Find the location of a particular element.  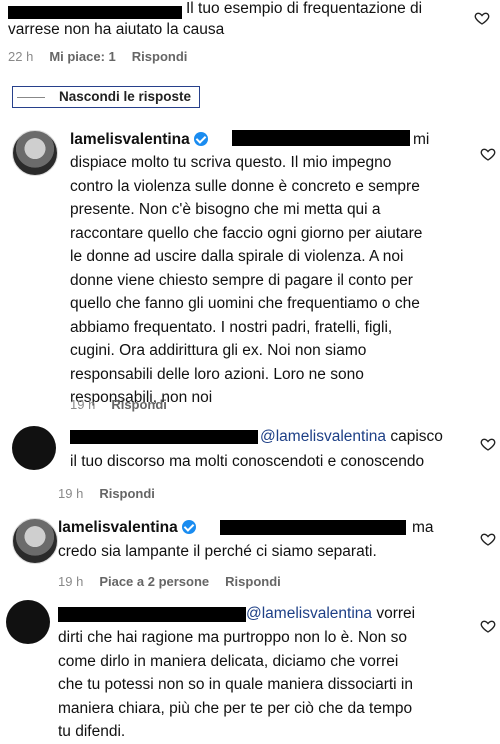

comment-line: tu difendi. is located at coordinates (92, 731).